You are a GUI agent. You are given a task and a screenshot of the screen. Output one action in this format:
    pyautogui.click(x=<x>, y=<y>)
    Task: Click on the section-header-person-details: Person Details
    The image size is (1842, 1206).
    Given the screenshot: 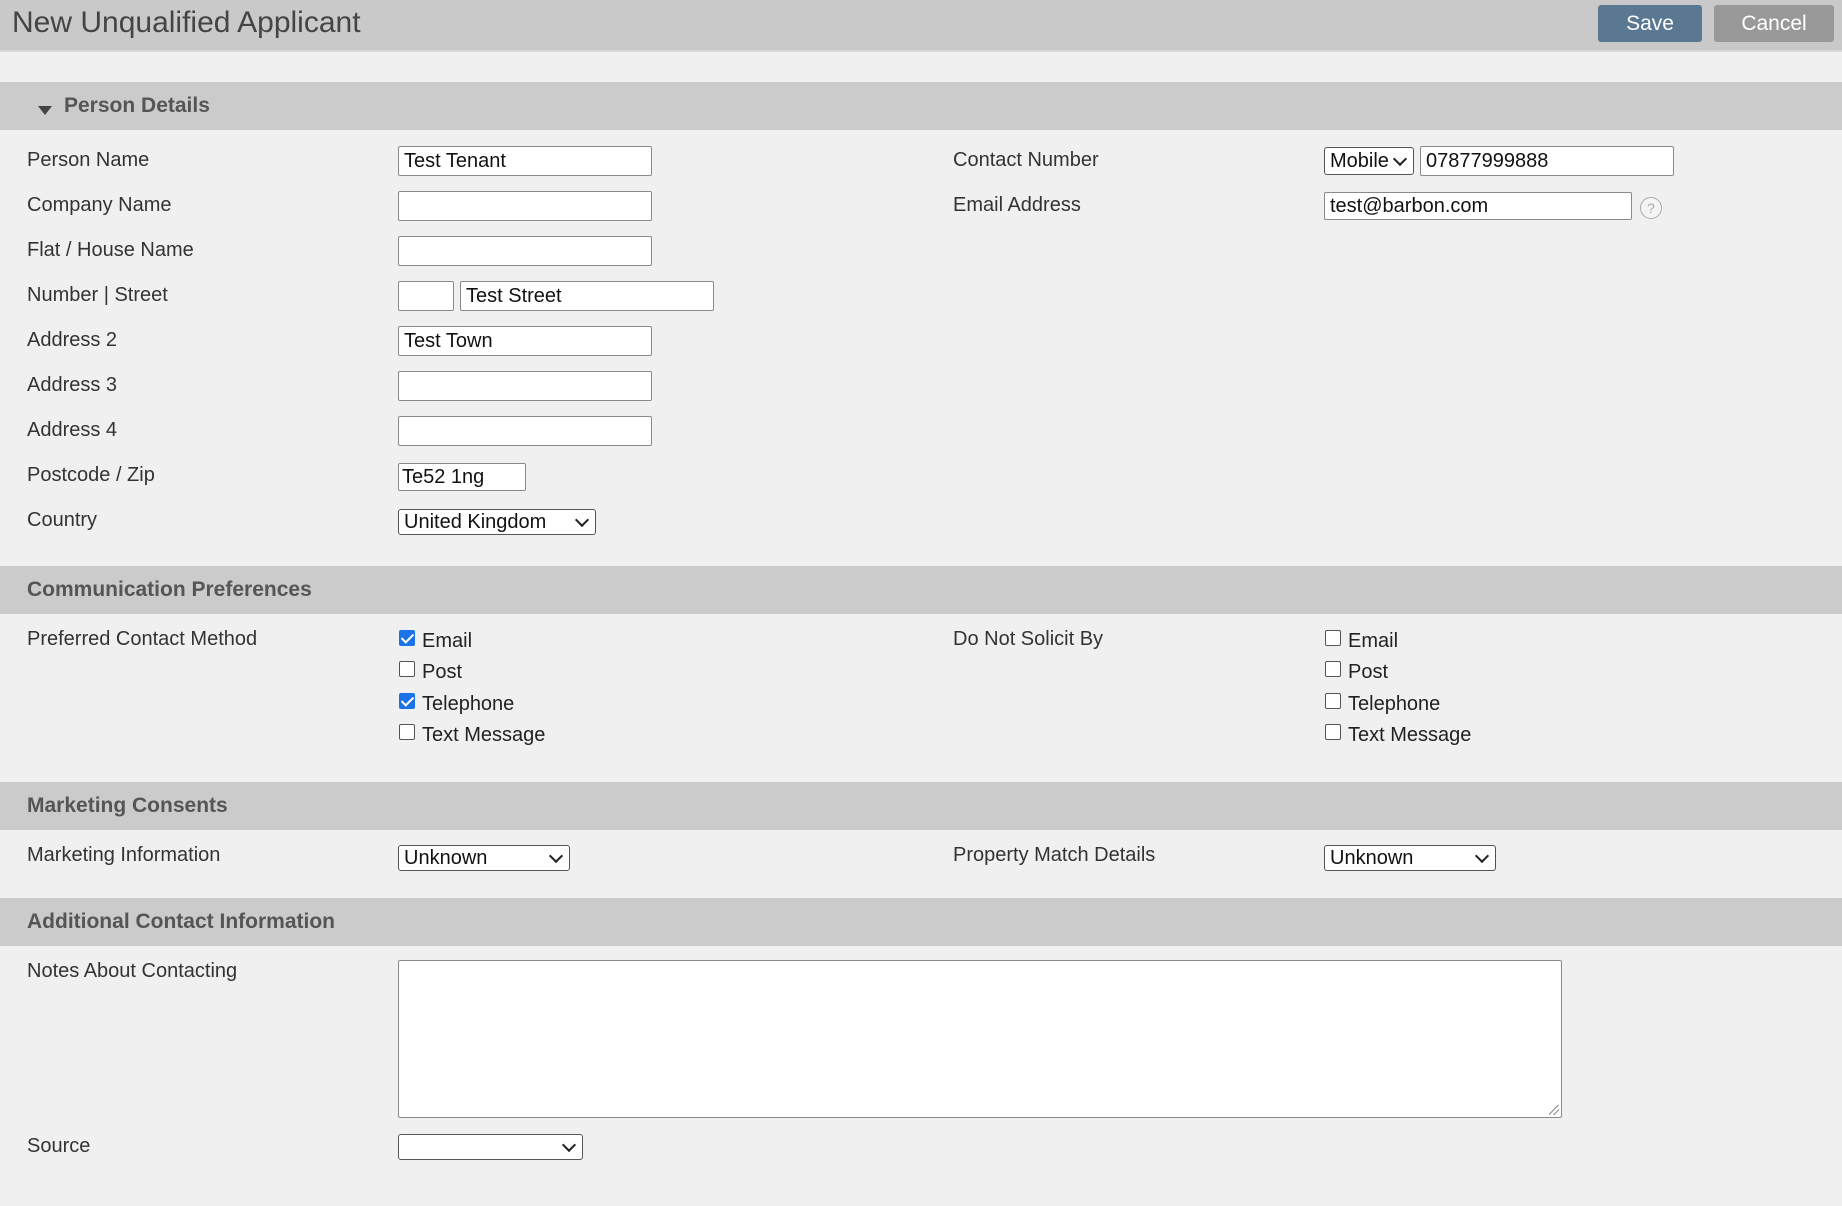 What is the action you would take?
    pyautogui.click(x=921, y=106)
    